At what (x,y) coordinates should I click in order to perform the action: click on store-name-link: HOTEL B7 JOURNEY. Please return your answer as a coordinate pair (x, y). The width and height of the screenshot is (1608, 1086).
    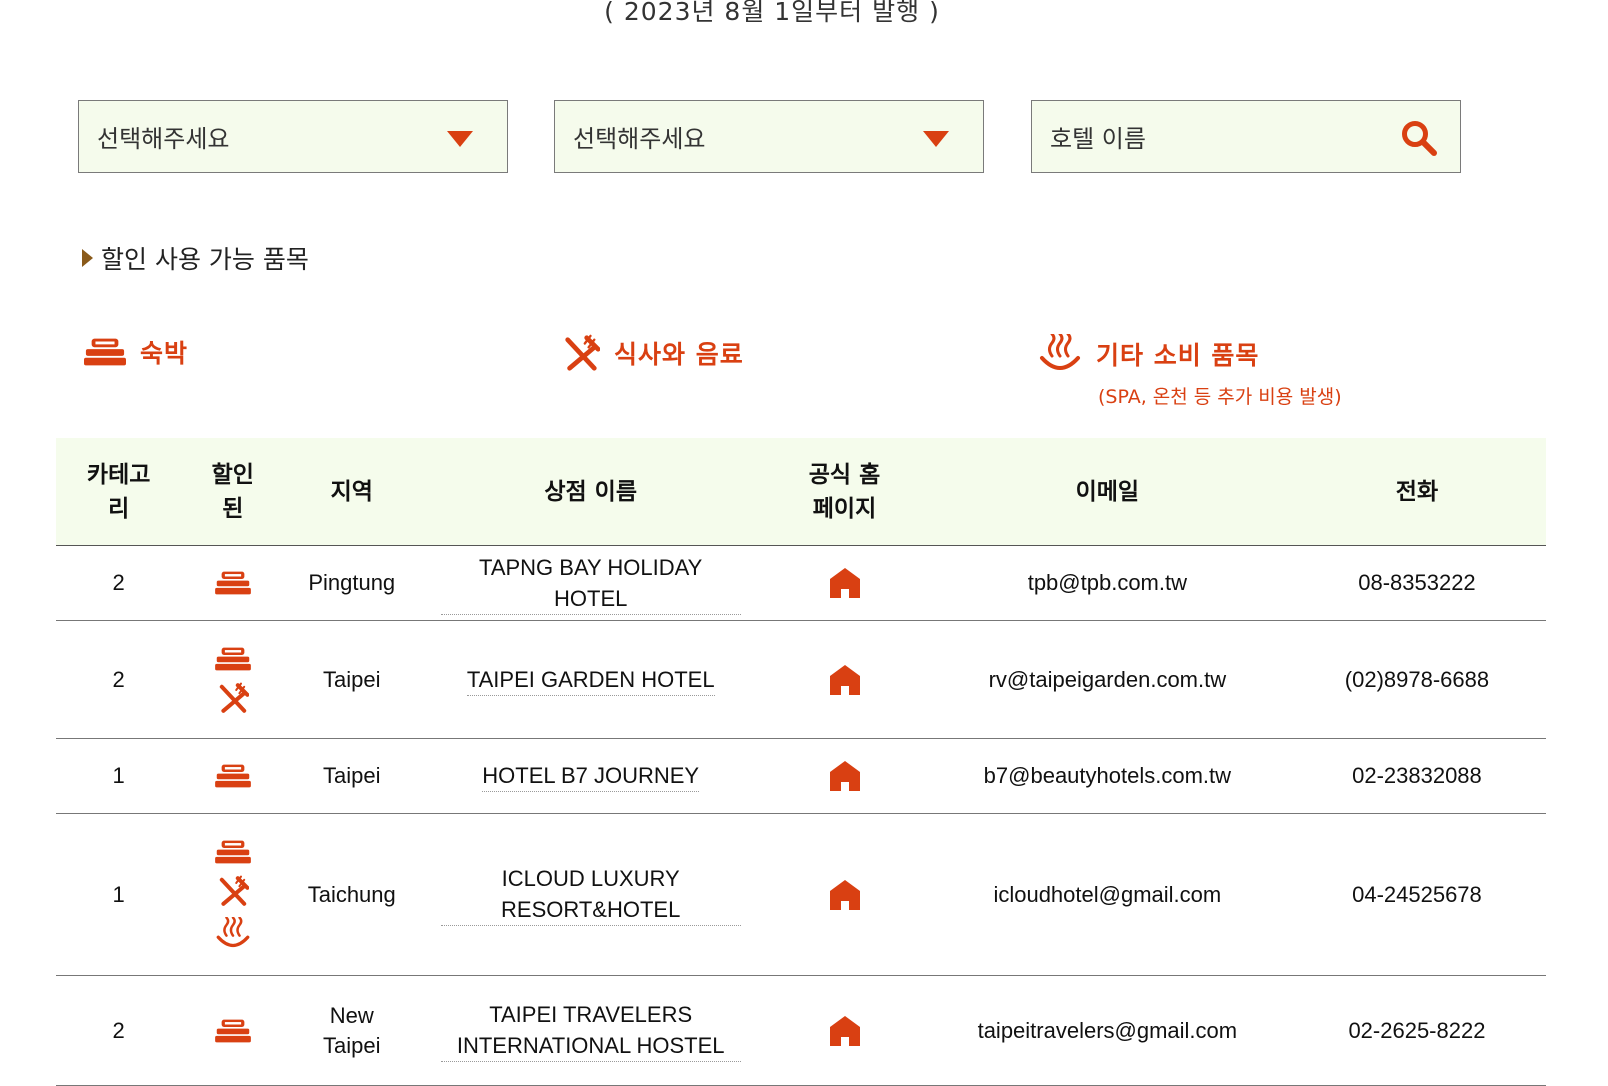
    Looking at the image, I should click on (591, 776).